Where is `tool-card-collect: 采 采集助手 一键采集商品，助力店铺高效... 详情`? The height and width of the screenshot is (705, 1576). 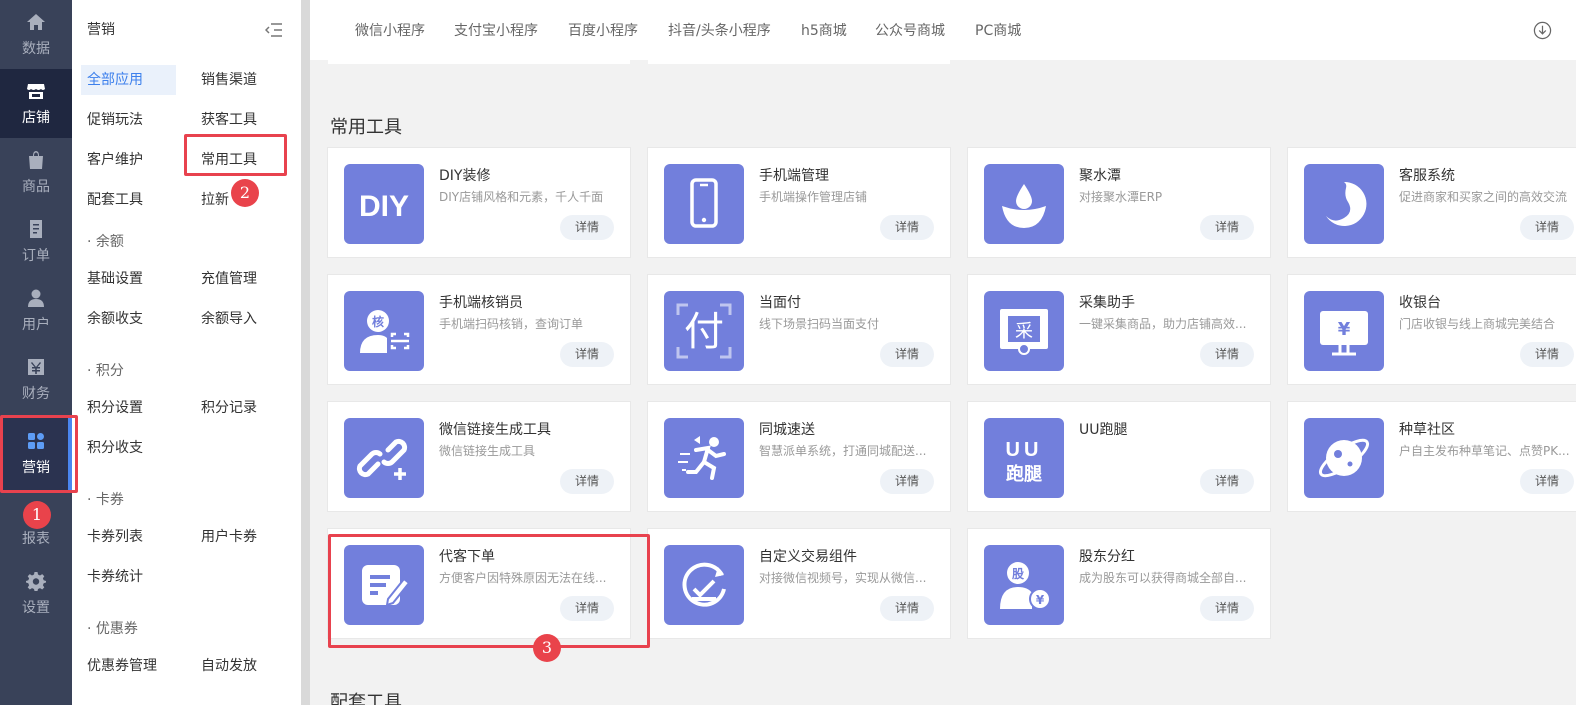 tool-card-collect: 采 采集助手 一键采集商品，助力店铺高效... 详情 is located at coordinates (1119, 329).